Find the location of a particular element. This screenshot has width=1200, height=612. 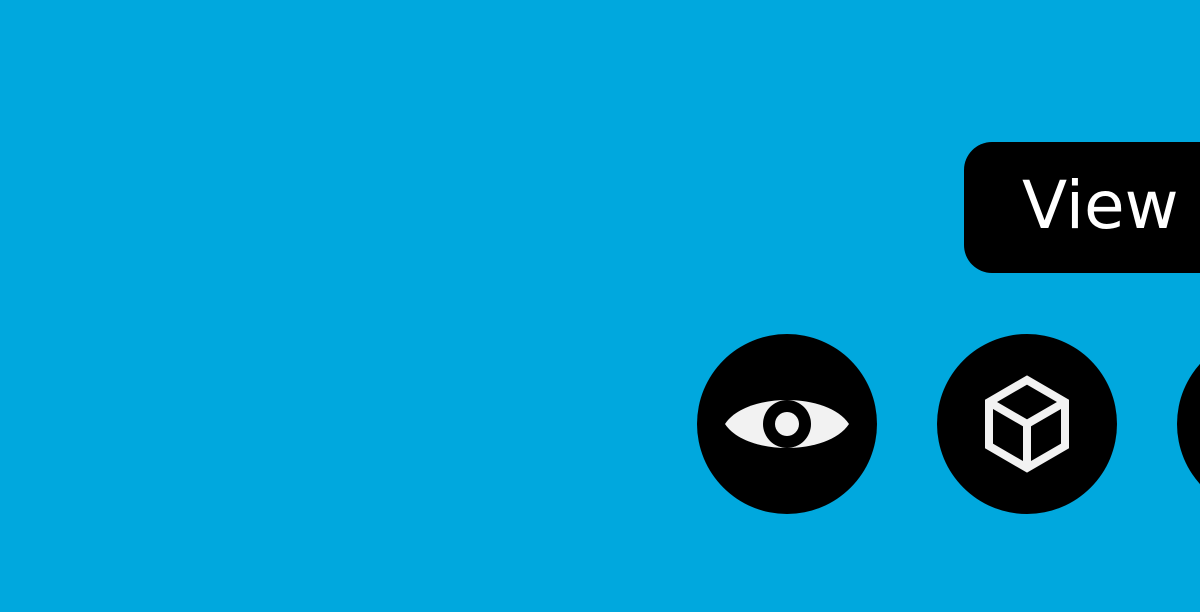

3d-model-button is located at coordinates (1027, 424).